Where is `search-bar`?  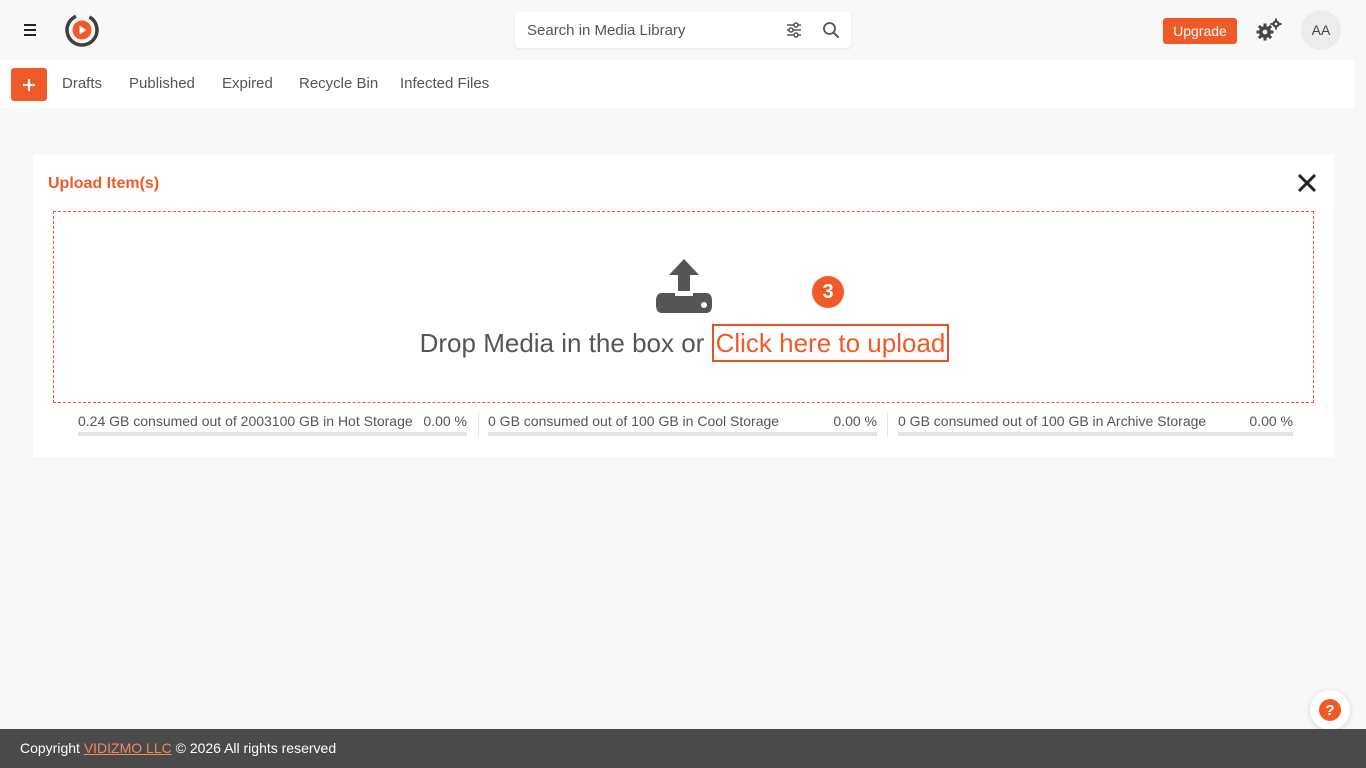
search-bar is located at coordinates (683, 30).